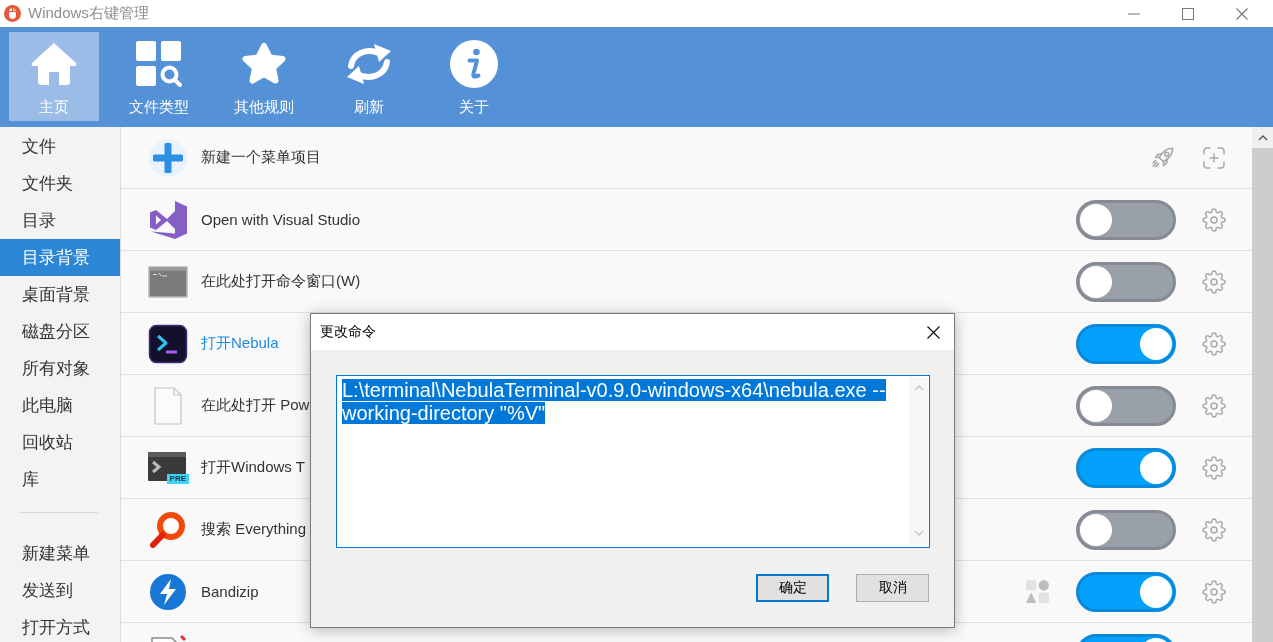  Describe the element at coordinates (614, 402) in the screenshot. I see `command-text: L:\terminal\NebulaTerminal-v0.9.0-windows-x64\nebula.exe --working-directory "%V"` at that location.